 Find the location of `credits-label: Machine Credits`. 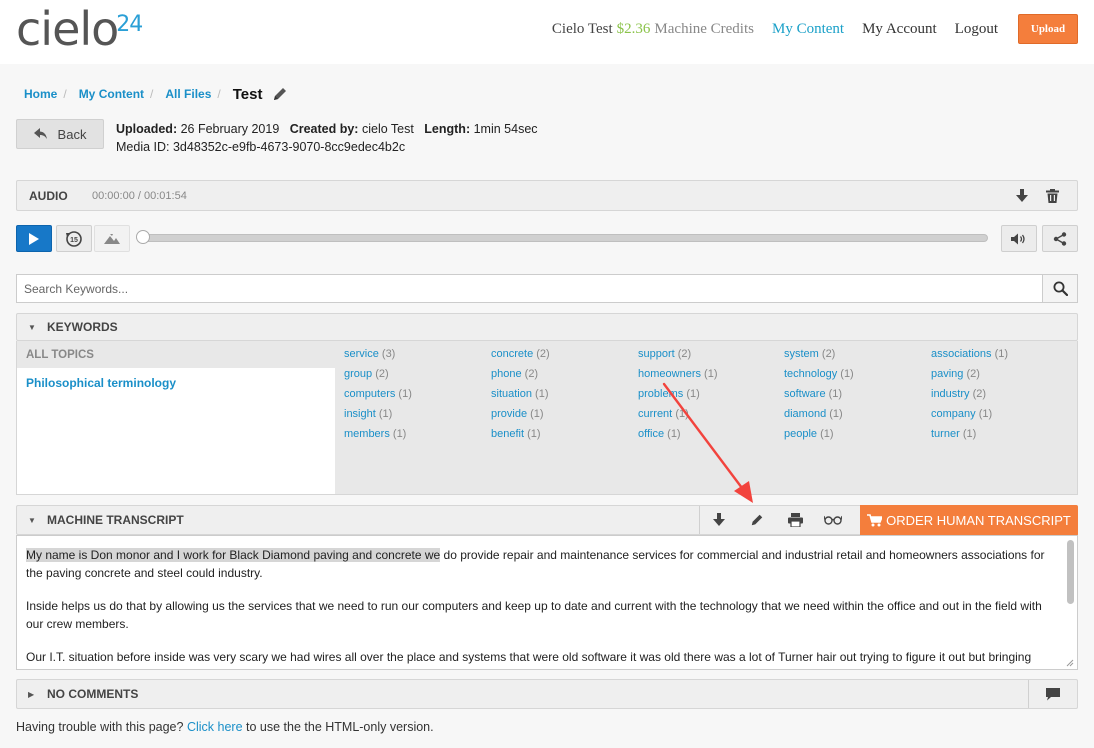

credits-label: Machine Credits is located at coordinates (704, 28).